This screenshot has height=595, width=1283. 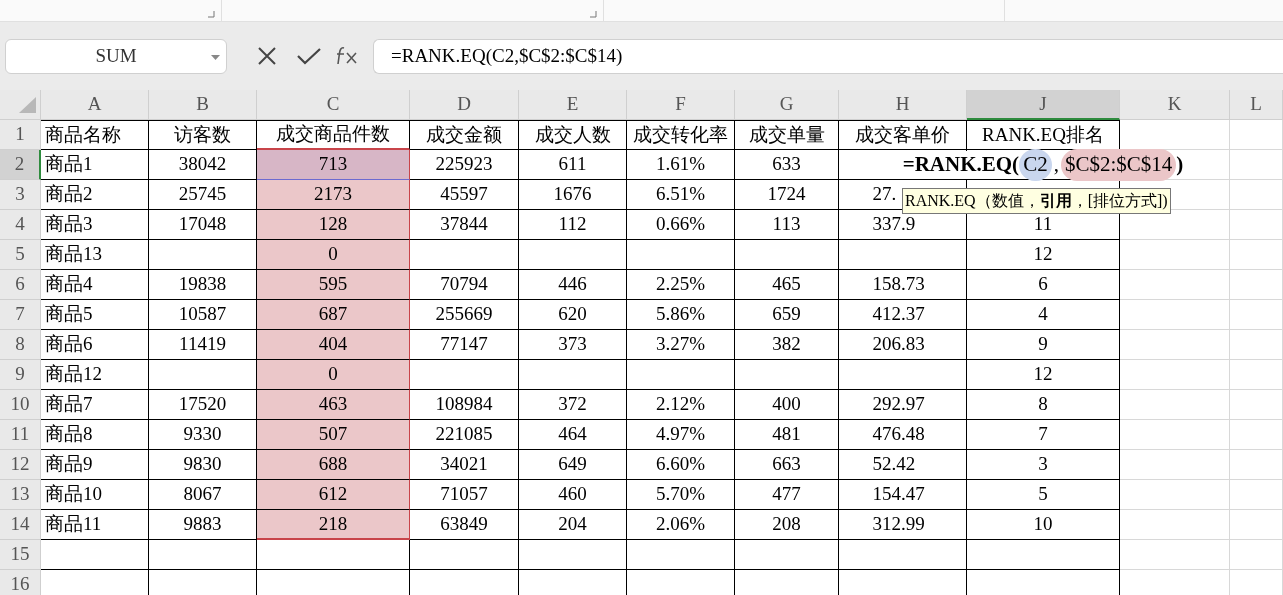 I want to click on table-cell: 商品2, so click(x=95, y=195).